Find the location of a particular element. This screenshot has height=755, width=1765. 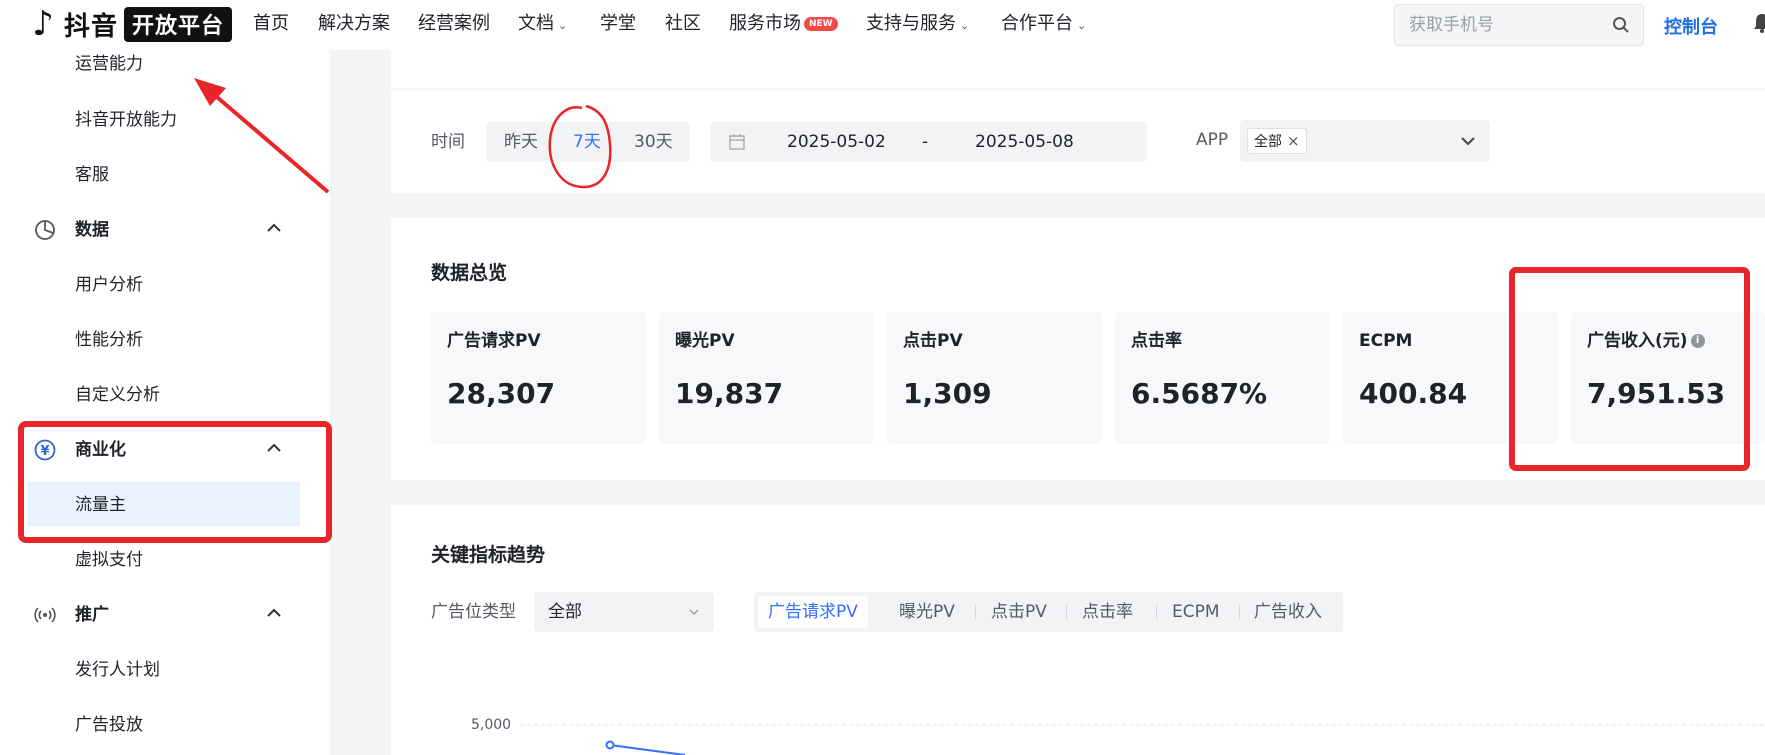

sidebar-group-label: 商业化 is located at coordinates (100, 450).